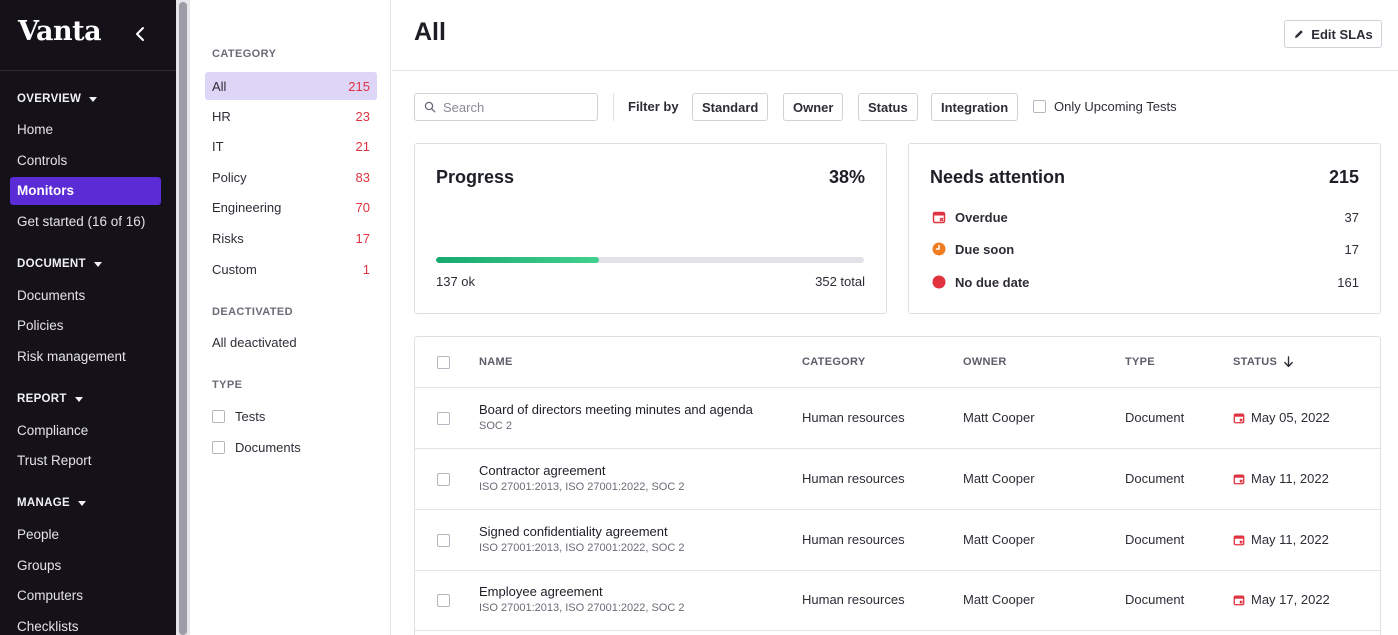 The image size is (1398, 635). What do you see at coordinates (54, 460) in the screenshot?
I see `nav-item-trust-report: Trust Report` at bounding box center [54, 460].